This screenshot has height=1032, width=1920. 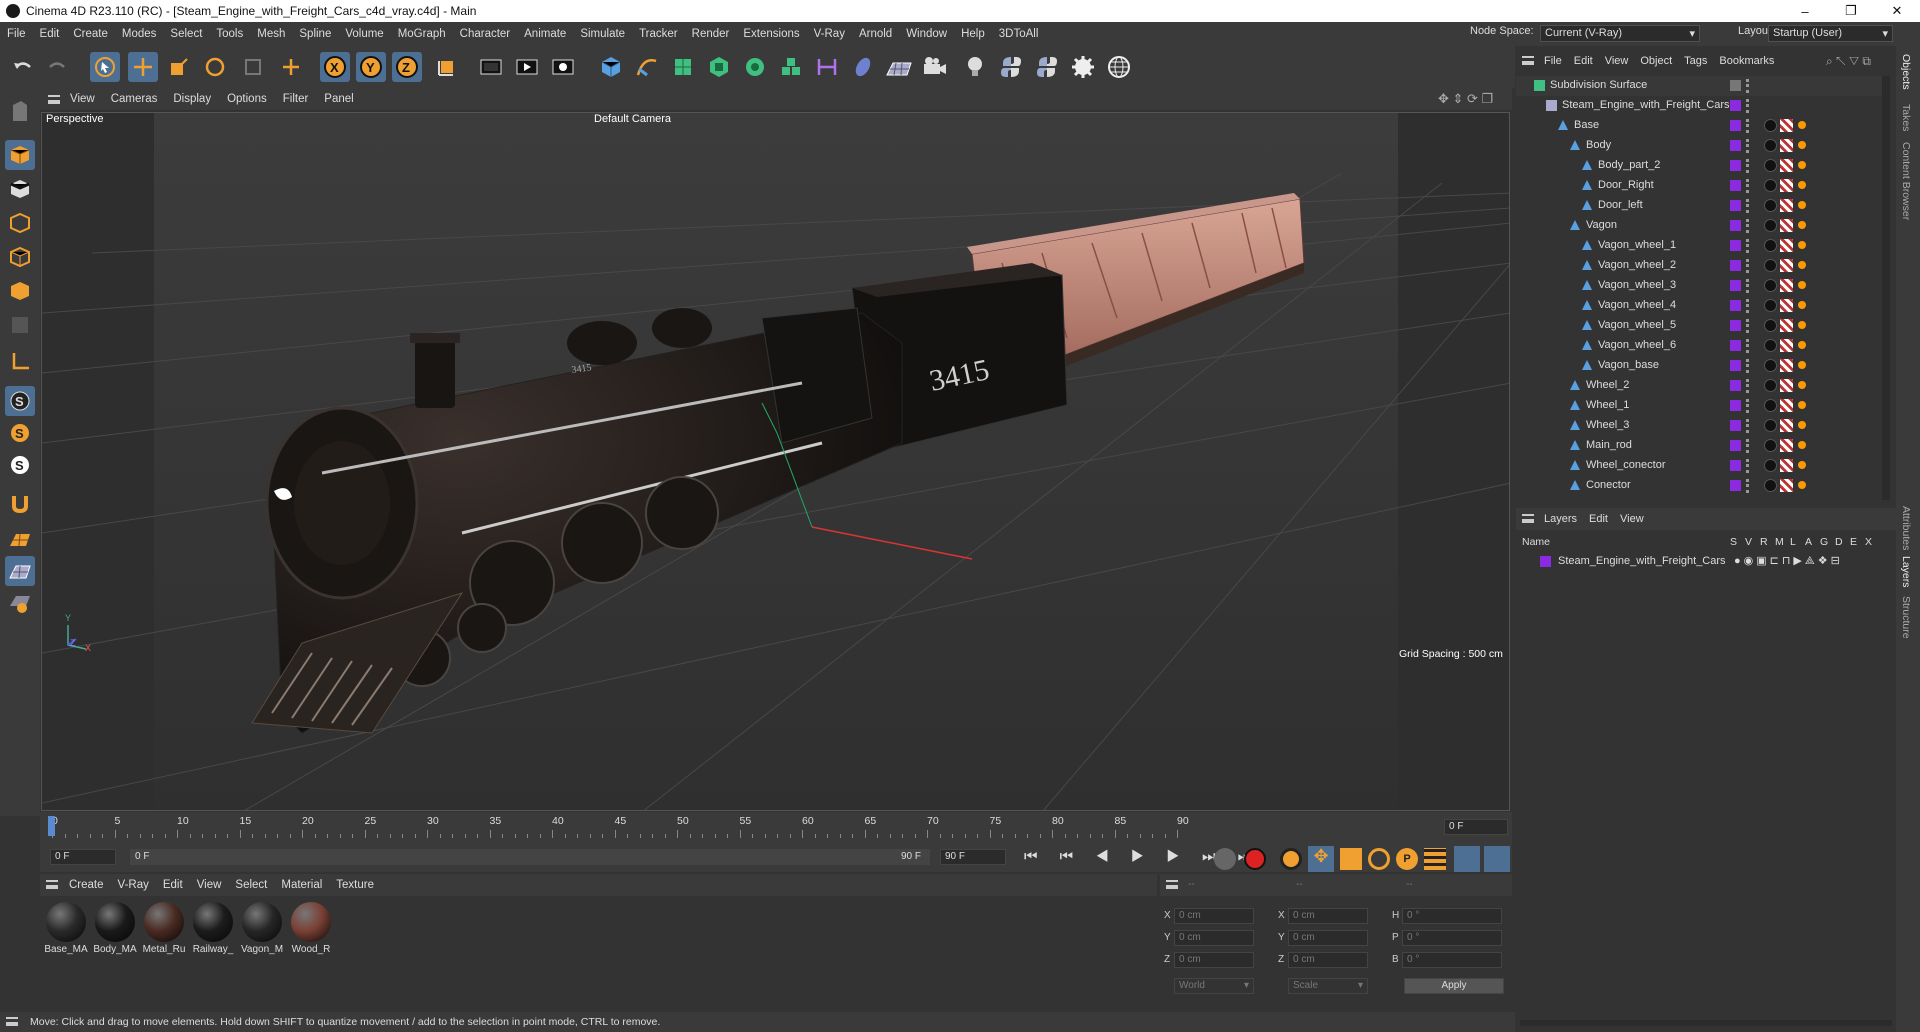 I want to click on coord-scale-dropdown: Scale ▾, so click(x=1328, y=986).